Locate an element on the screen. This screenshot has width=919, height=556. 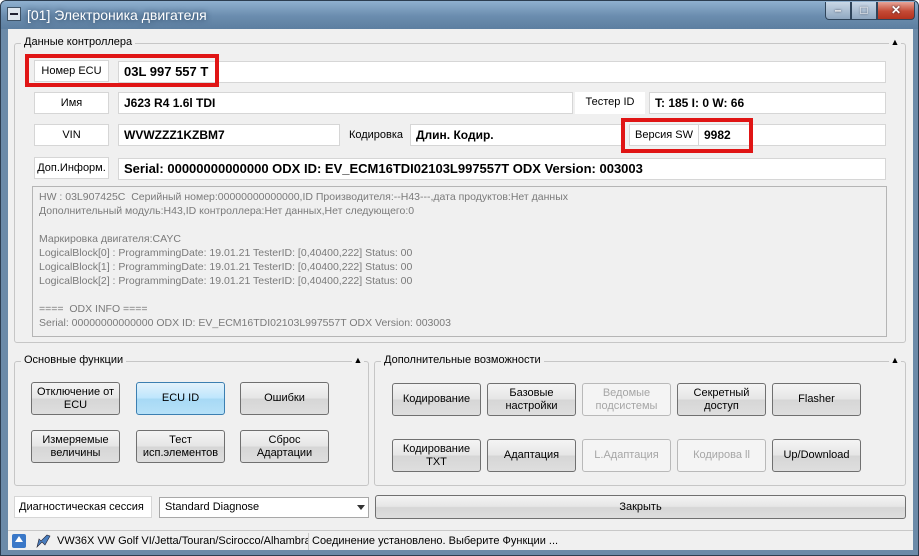
title-bar: [01] Электроника двигателя – □ ✕ is located at coordinates (459, 15).